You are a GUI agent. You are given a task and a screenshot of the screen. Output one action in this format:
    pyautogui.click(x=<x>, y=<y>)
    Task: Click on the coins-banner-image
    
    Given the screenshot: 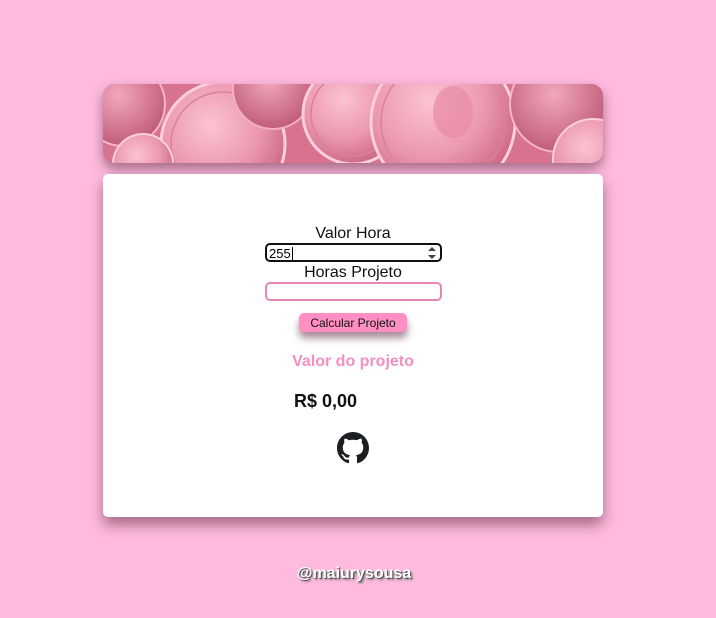 What is the action you would take?
    pyautogui.click(x=353, y=123)
    